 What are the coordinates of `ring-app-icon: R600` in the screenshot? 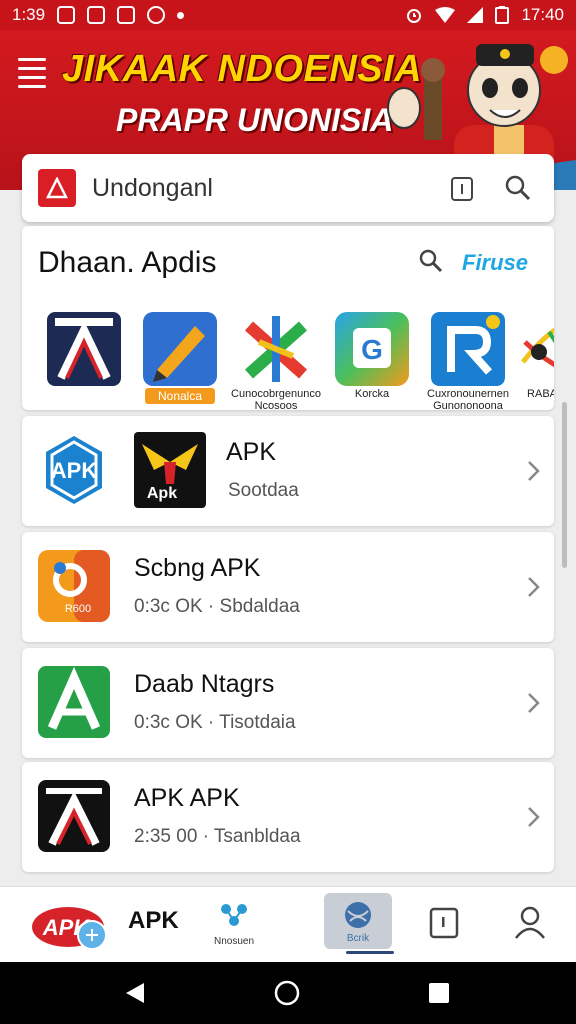 It's located at (74, 586).